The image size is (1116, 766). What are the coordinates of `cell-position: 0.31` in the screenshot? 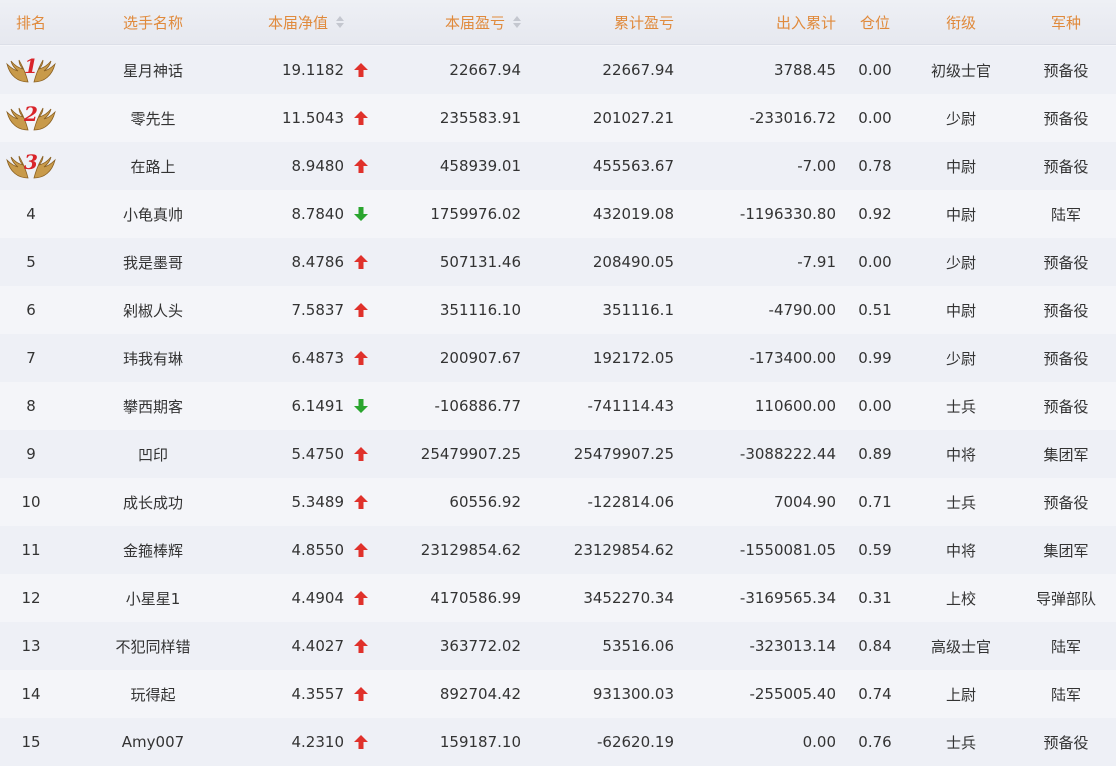 It's located at (875, 598).